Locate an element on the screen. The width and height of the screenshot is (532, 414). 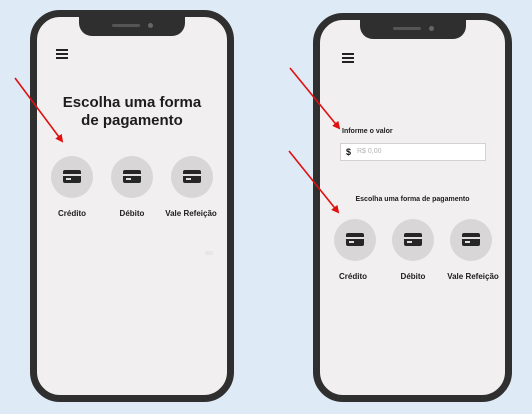
value-input: $ R$ 0,00 is located at coordinates (413, 152).